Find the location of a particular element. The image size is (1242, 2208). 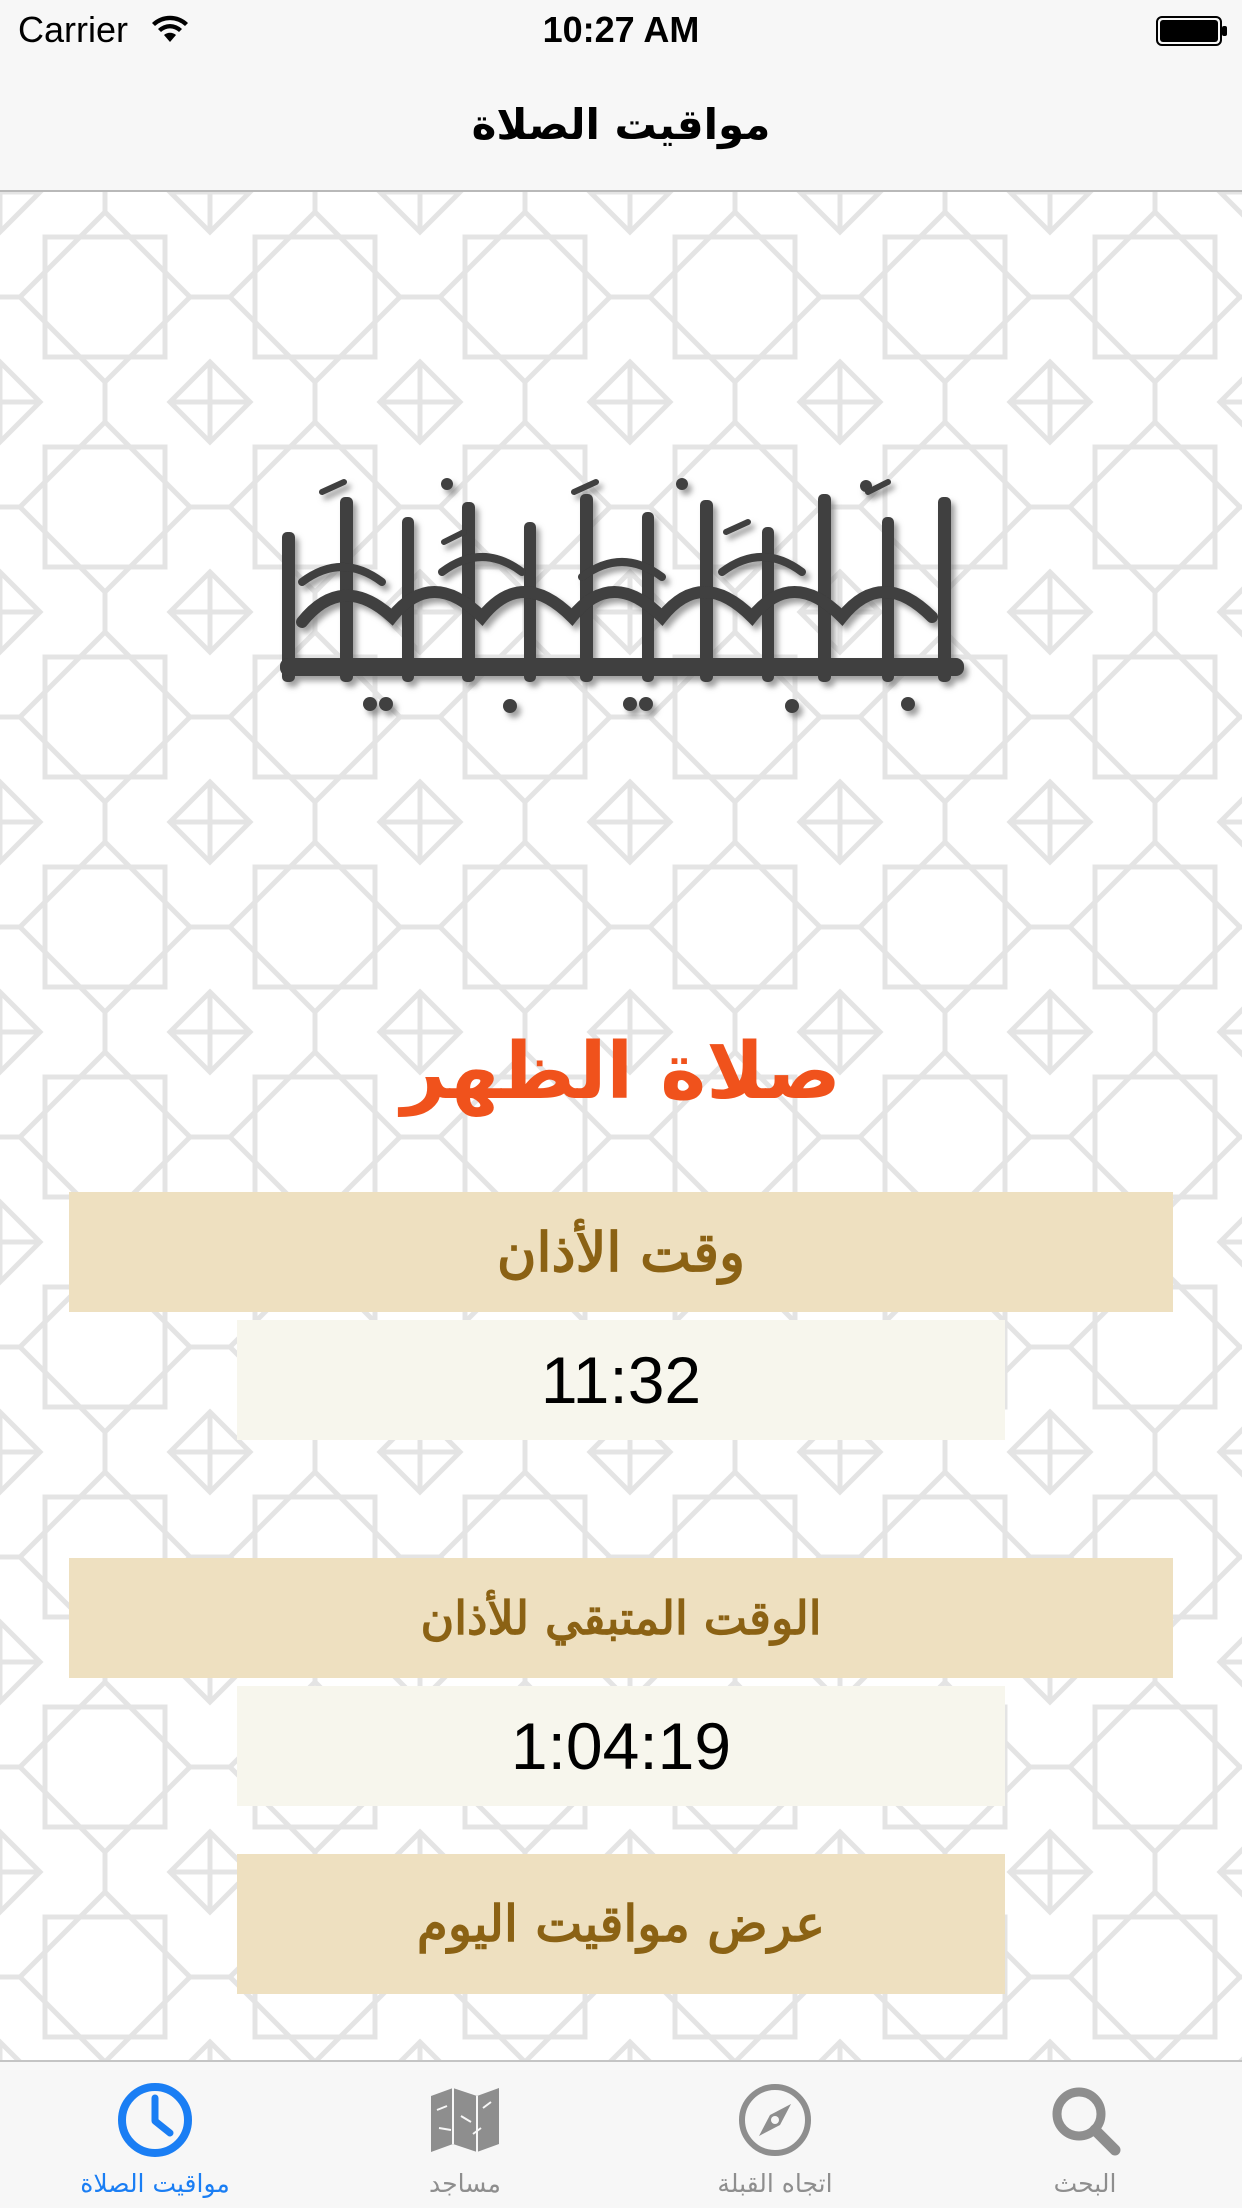

tab-mosques: مساجد is located at coordinates (465, 2135).